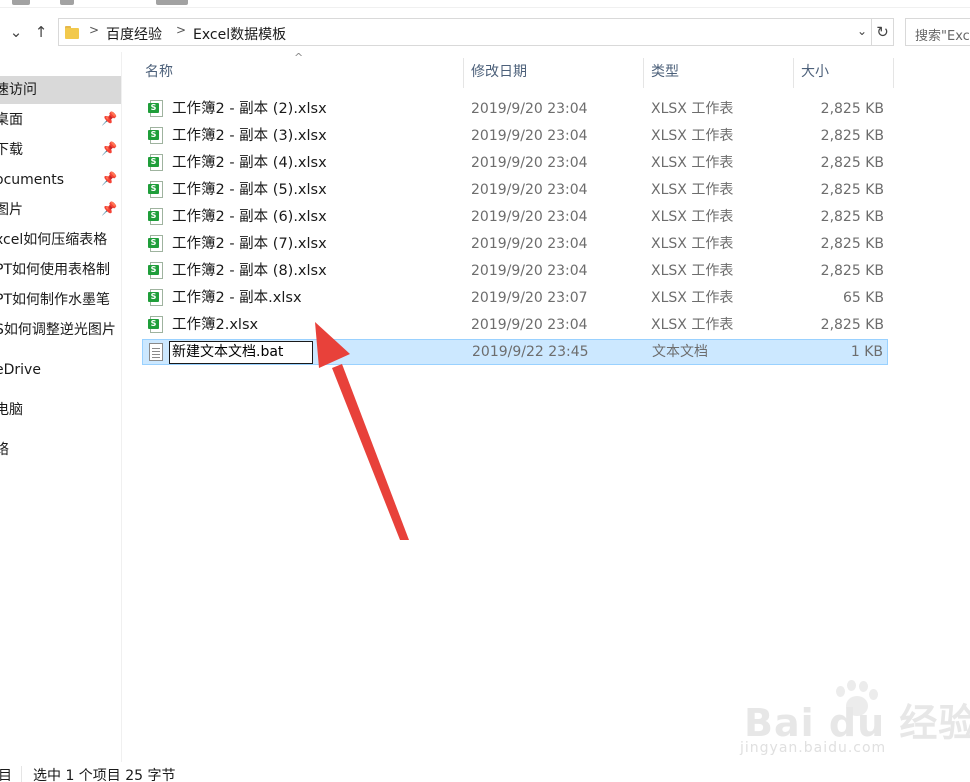 The width and height of the screenshot is (970, 782). I want to click on watermark-url: jingyan.baidu.com, so click(813, 748).